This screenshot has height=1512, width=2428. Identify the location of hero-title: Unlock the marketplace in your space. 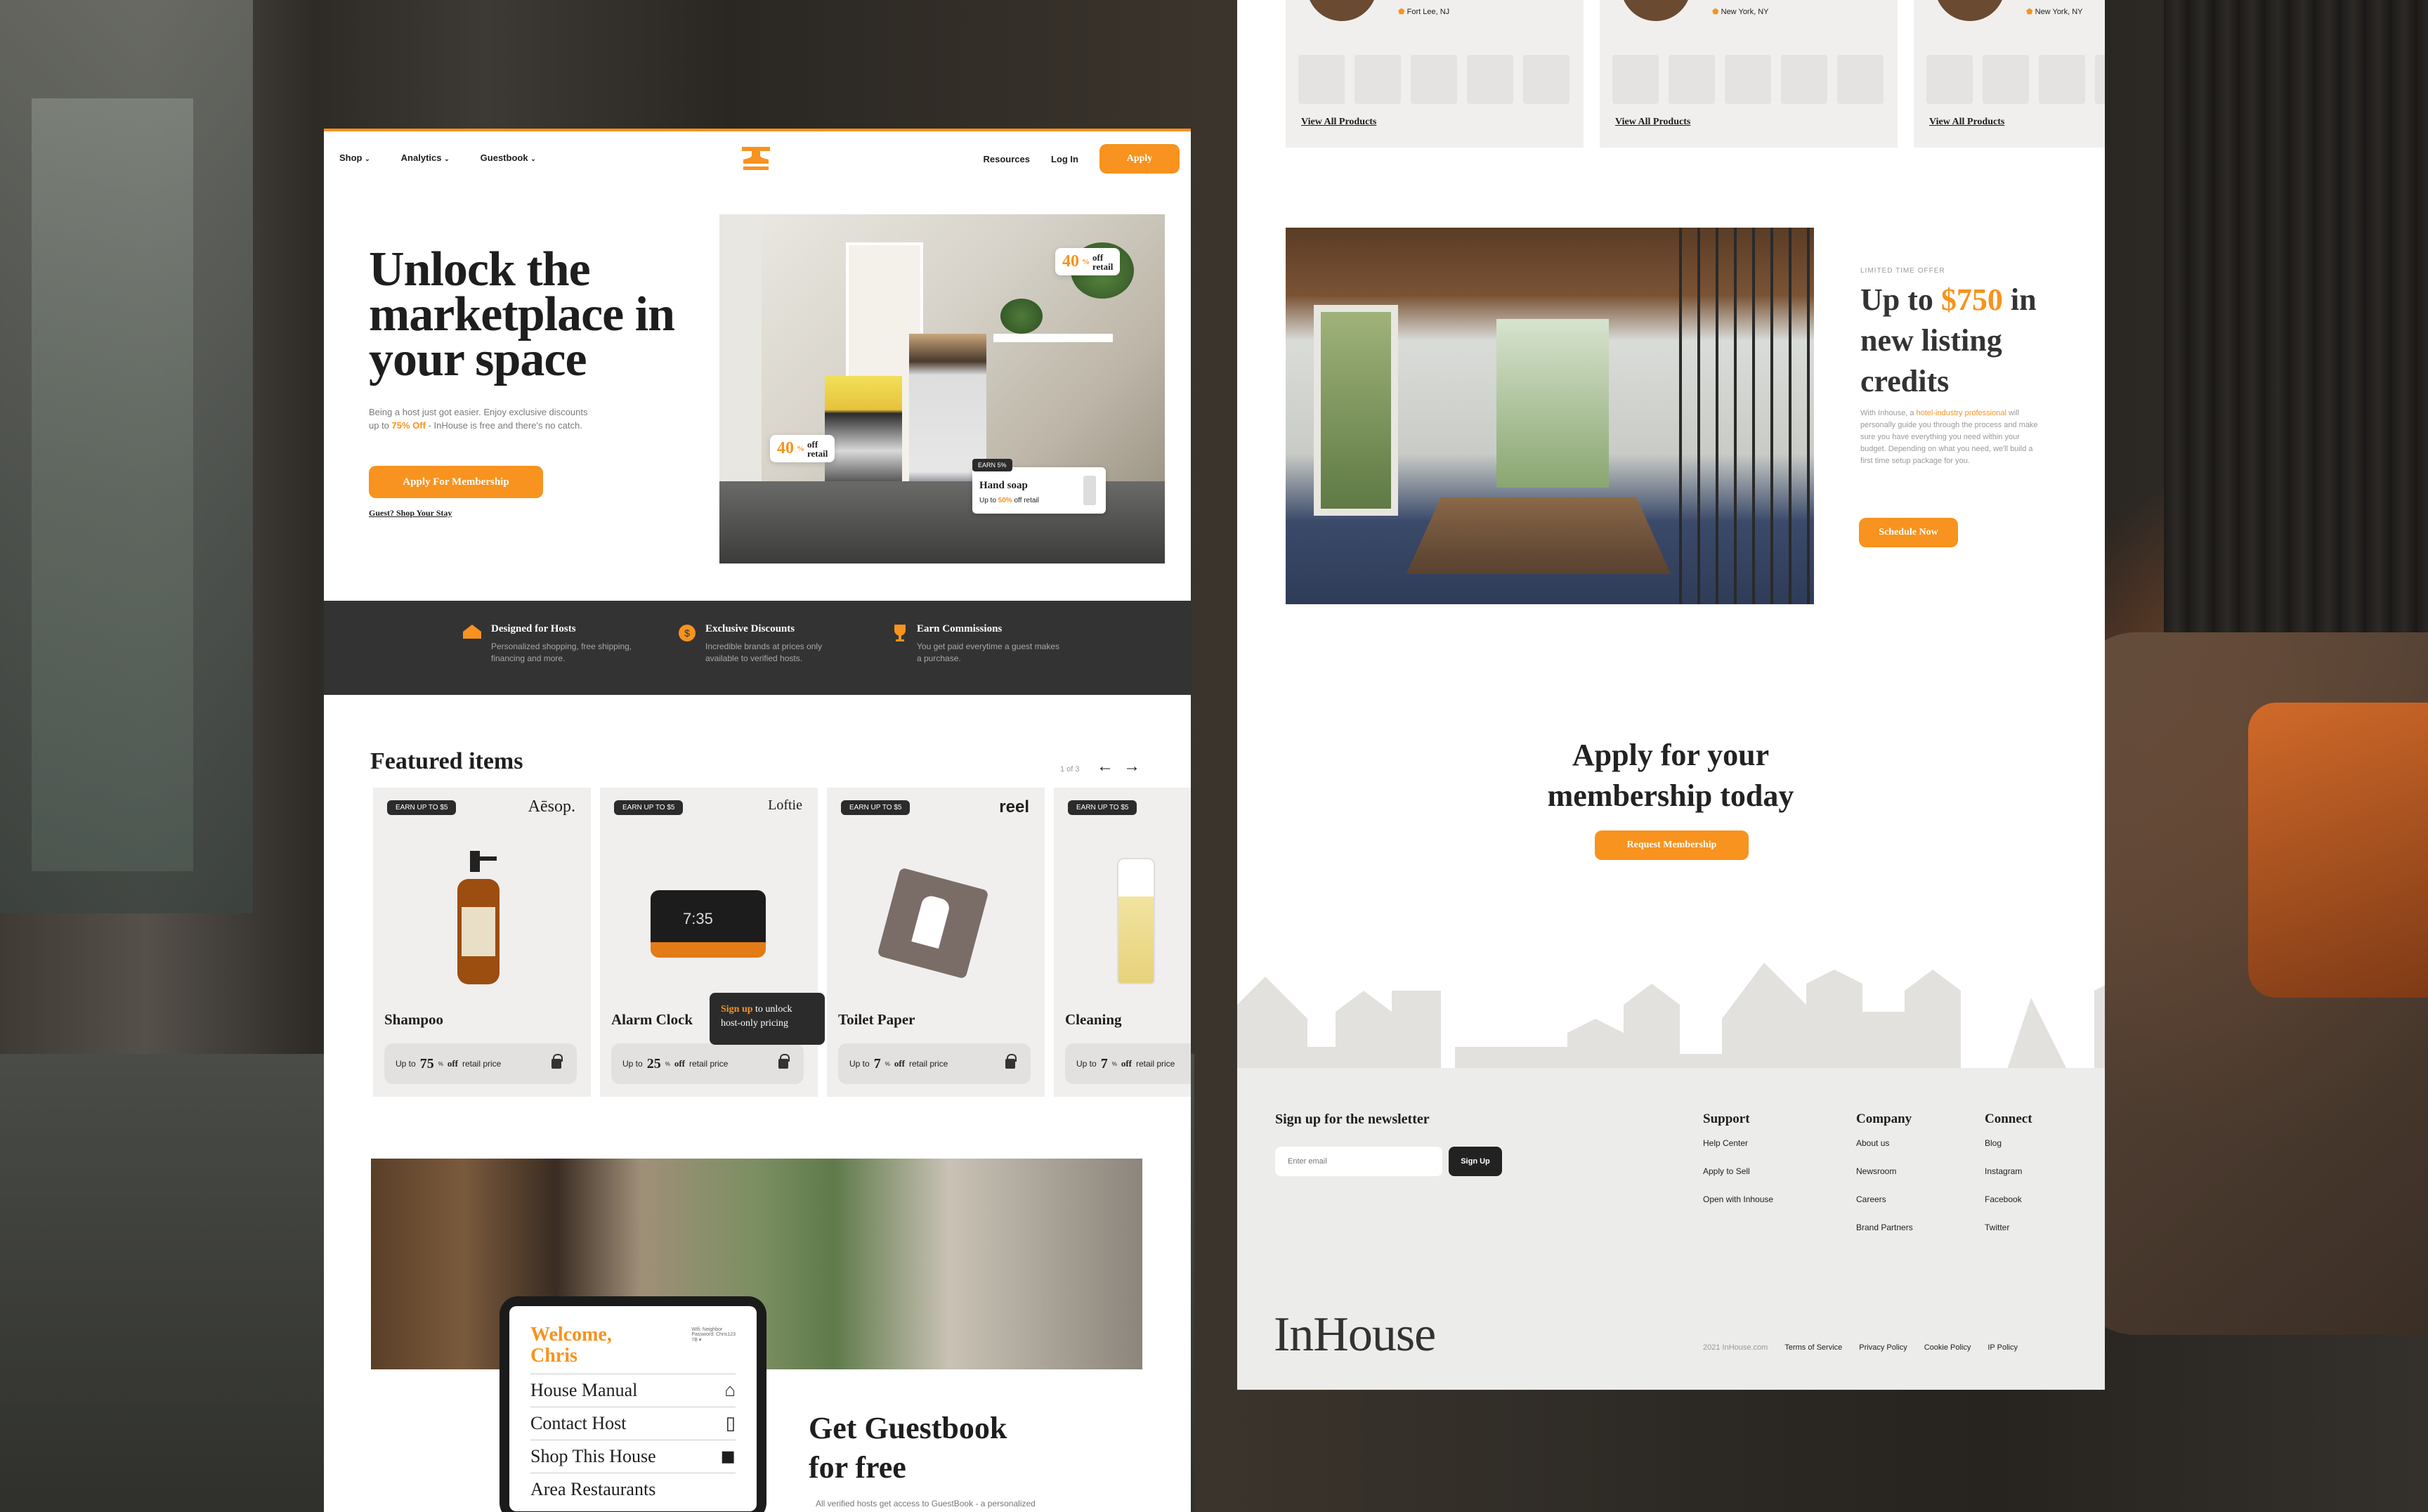
(522, 314).